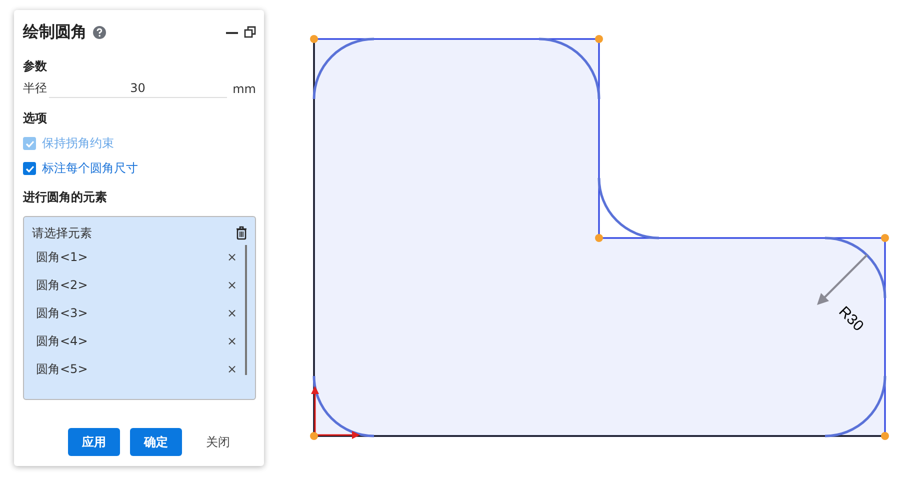 The image size is (905, 481). Describe the element at coordinates (62, 233) in the screenshot. I see `selection-placeholder: 请选择元素` at that location.